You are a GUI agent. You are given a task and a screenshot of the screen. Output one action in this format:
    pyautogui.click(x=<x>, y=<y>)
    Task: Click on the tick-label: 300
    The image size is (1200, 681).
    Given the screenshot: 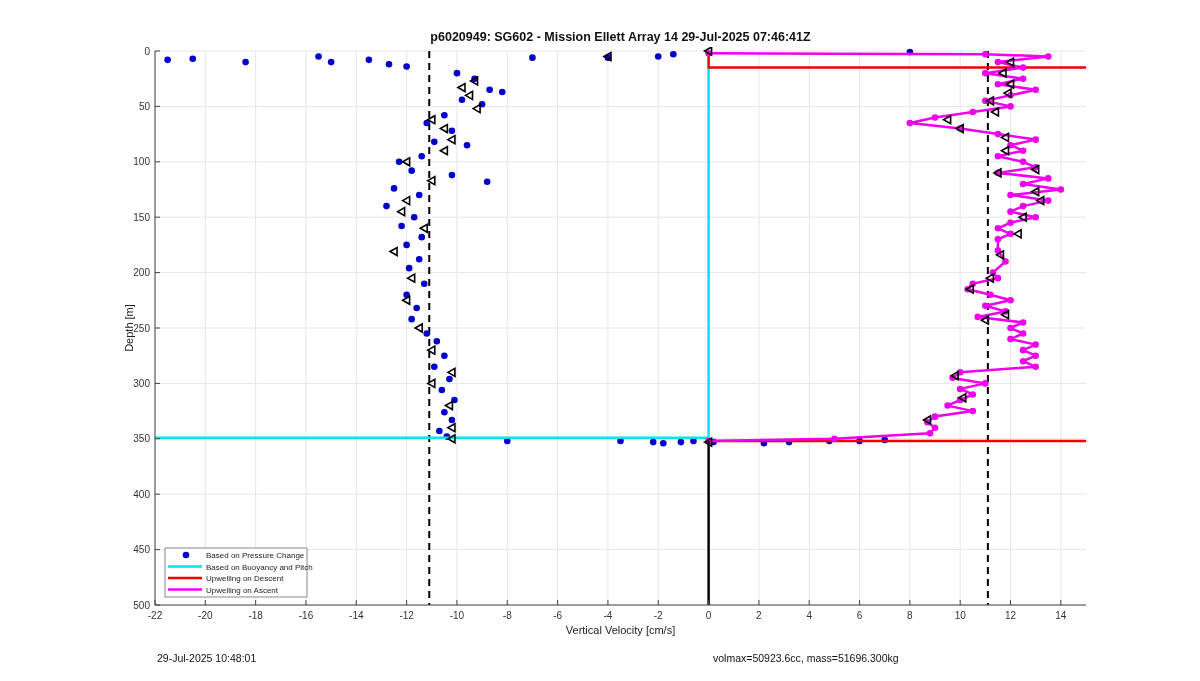 What is the action you would take?
    pyautogui.click(x=141, y=383)
    